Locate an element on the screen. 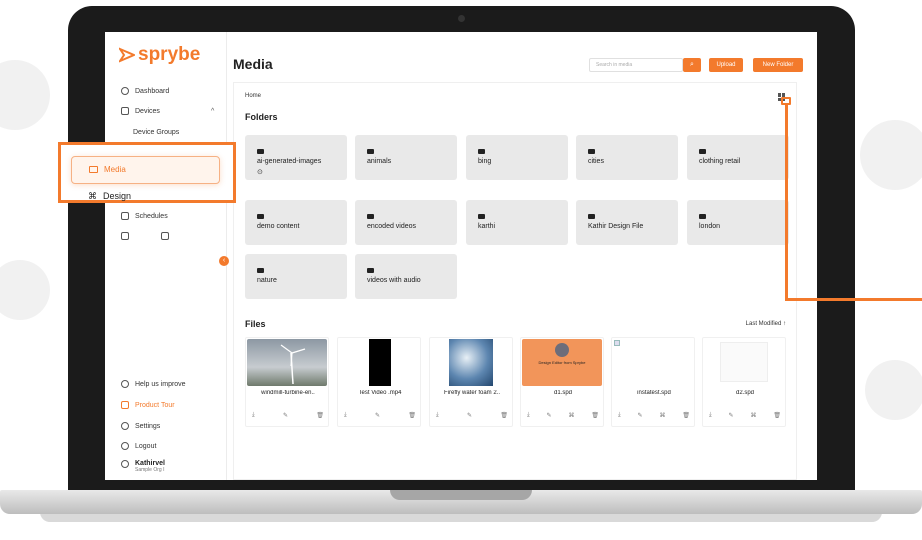 Image resolution: width=922 pixels, height=540 pixels. user-profile: Kathirvel Sample Org I is located at coordinates (143, 466).